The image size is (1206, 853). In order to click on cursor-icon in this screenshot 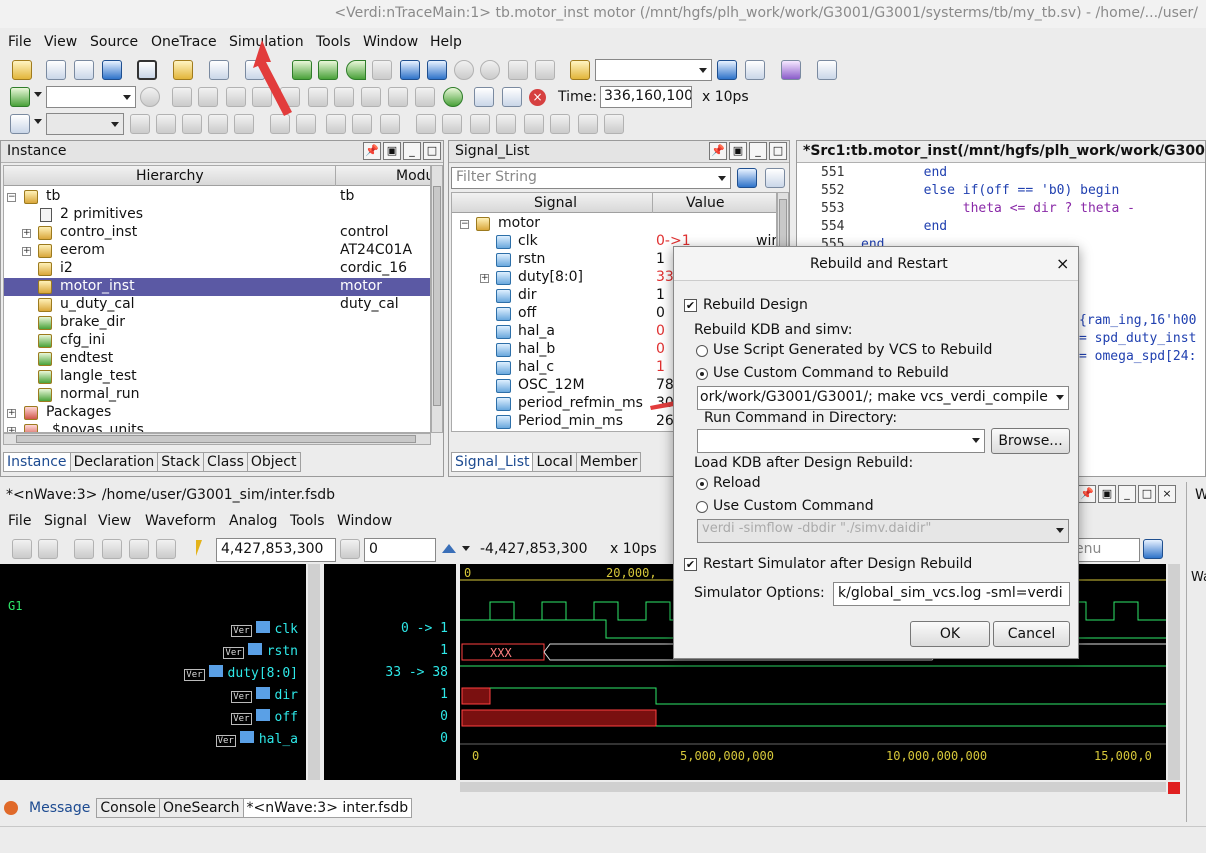, I will do `click(199, 548)`.